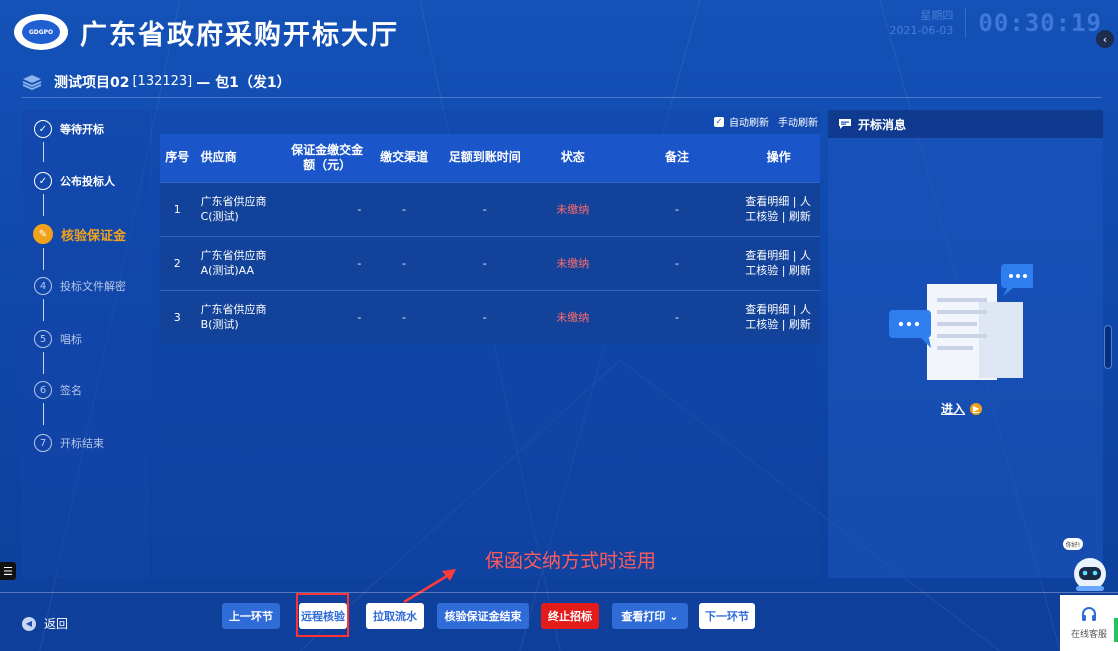 The height and width of the screenshot is (651, 1118). Describe the element at coordinates (74, 181) in the screenshot. I see `step-publish-bidders: ✓ 公布投标人` at that location.